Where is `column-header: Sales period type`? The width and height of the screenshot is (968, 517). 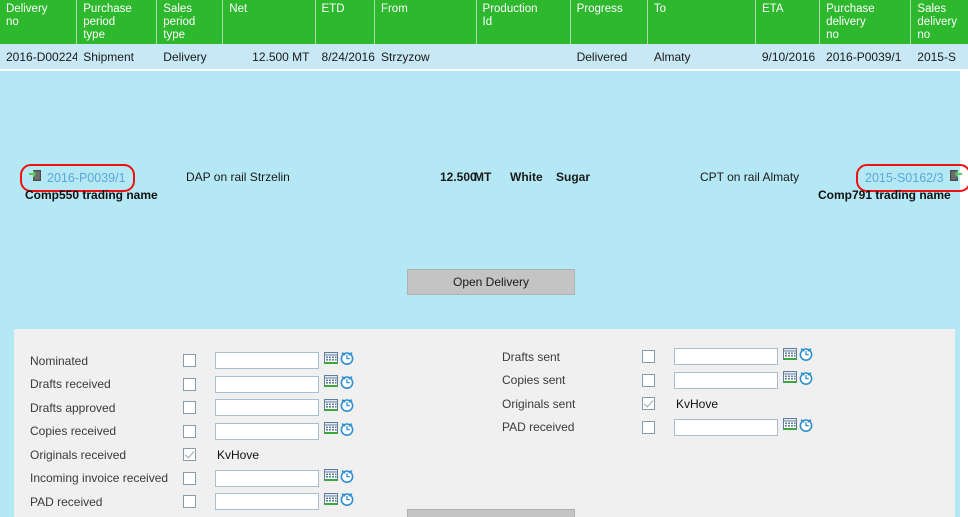 column-header: Sales period type is located at coordinates (190, 22).